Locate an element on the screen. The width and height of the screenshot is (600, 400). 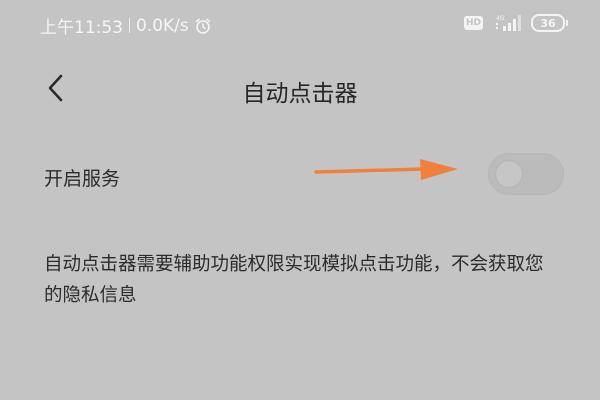
status-bar: 上午11:53 0.0K/s HD 4G 36 is located at coordinates (300, 24).